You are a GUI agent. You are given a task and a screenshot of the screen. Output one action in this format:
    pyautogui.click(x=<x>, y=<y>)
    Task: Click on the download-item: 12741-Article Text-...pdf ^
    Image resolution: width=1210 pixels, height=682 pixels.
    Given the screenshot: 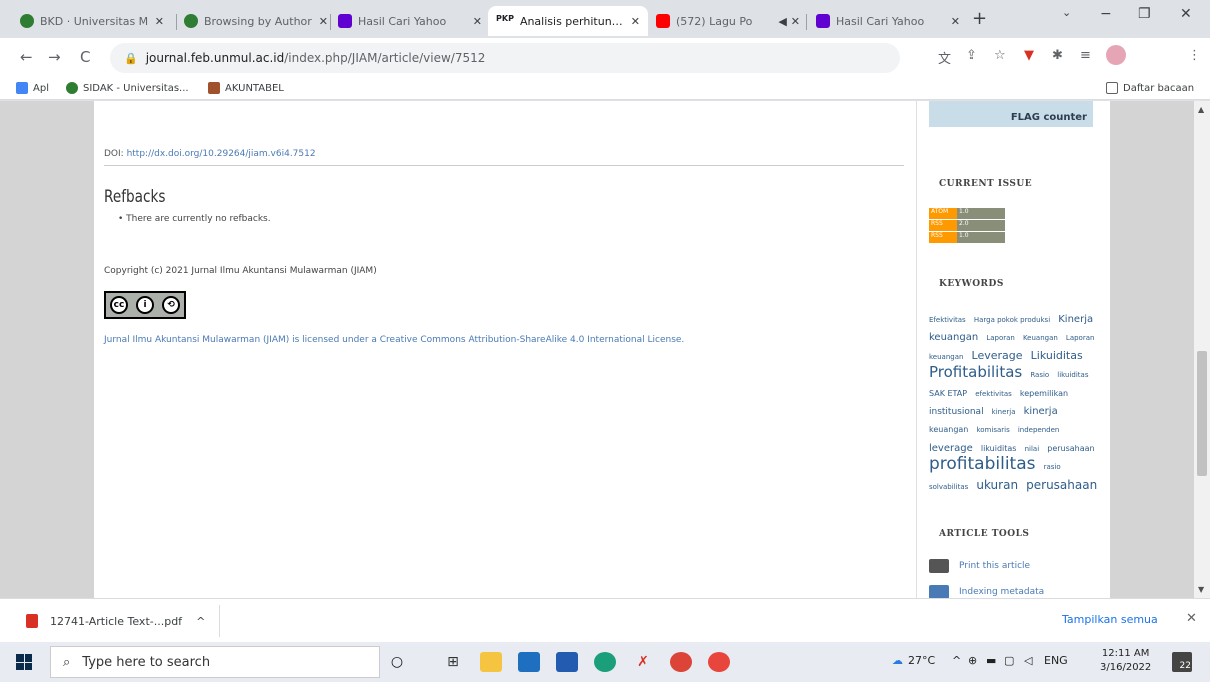 What is the action you would take?
    pyautogui.click(x=116, y=621)
    